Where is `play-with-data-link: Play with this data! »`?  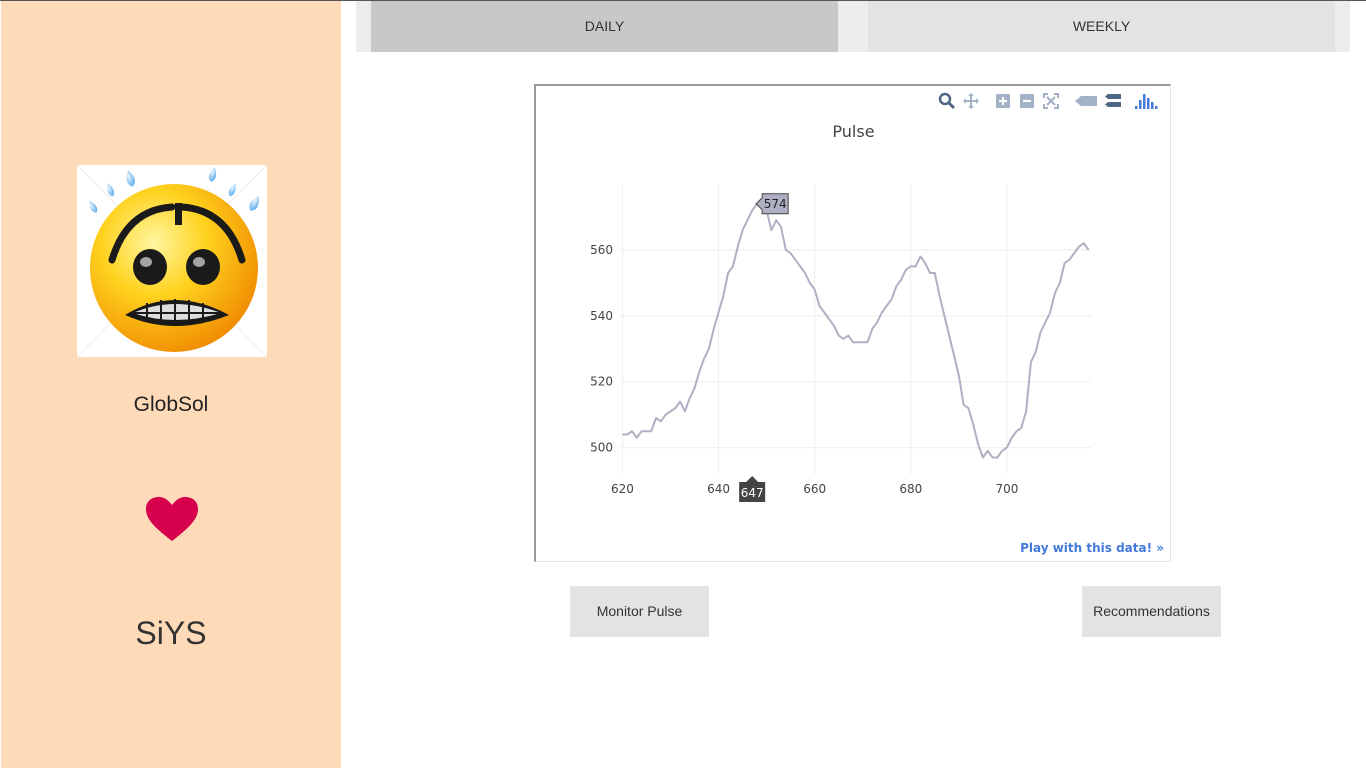
play-with-data-link: Play with this data! » is located at coordinates (1092, 548).